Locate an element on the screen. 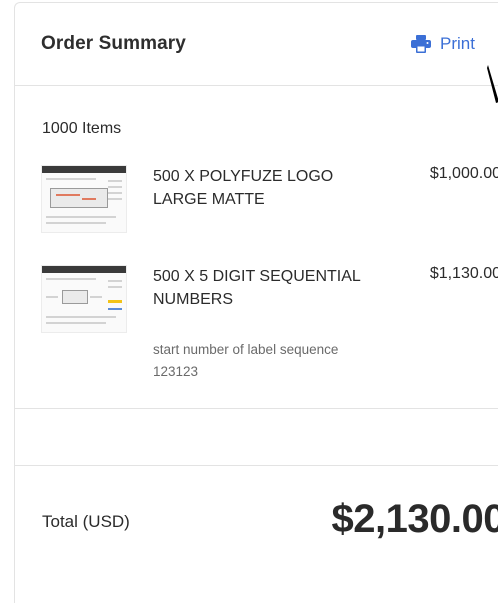 The width and height of the screenshot is (498, 603). print-label: Print is located at coordinates (457, 43).